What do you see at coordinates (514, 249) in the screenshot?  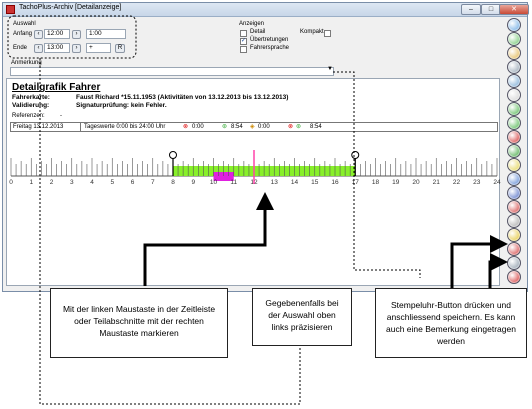 I see `delete-icon` at bounding box center [514, 249].